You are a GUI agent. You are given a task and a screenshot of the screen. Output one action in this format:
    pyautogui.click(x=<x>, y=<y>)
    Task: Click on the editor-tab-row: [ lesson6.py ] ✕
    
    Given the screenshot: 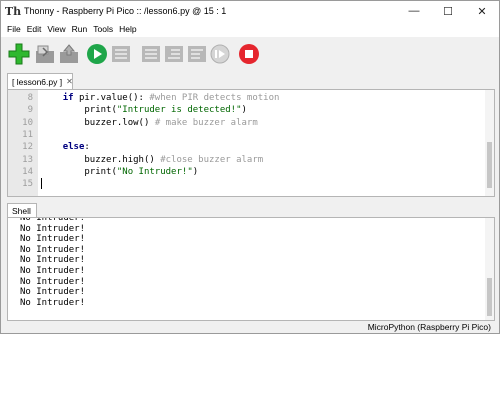 What is the action you would take?
    pyautogui.click(x=250, y=80)
    